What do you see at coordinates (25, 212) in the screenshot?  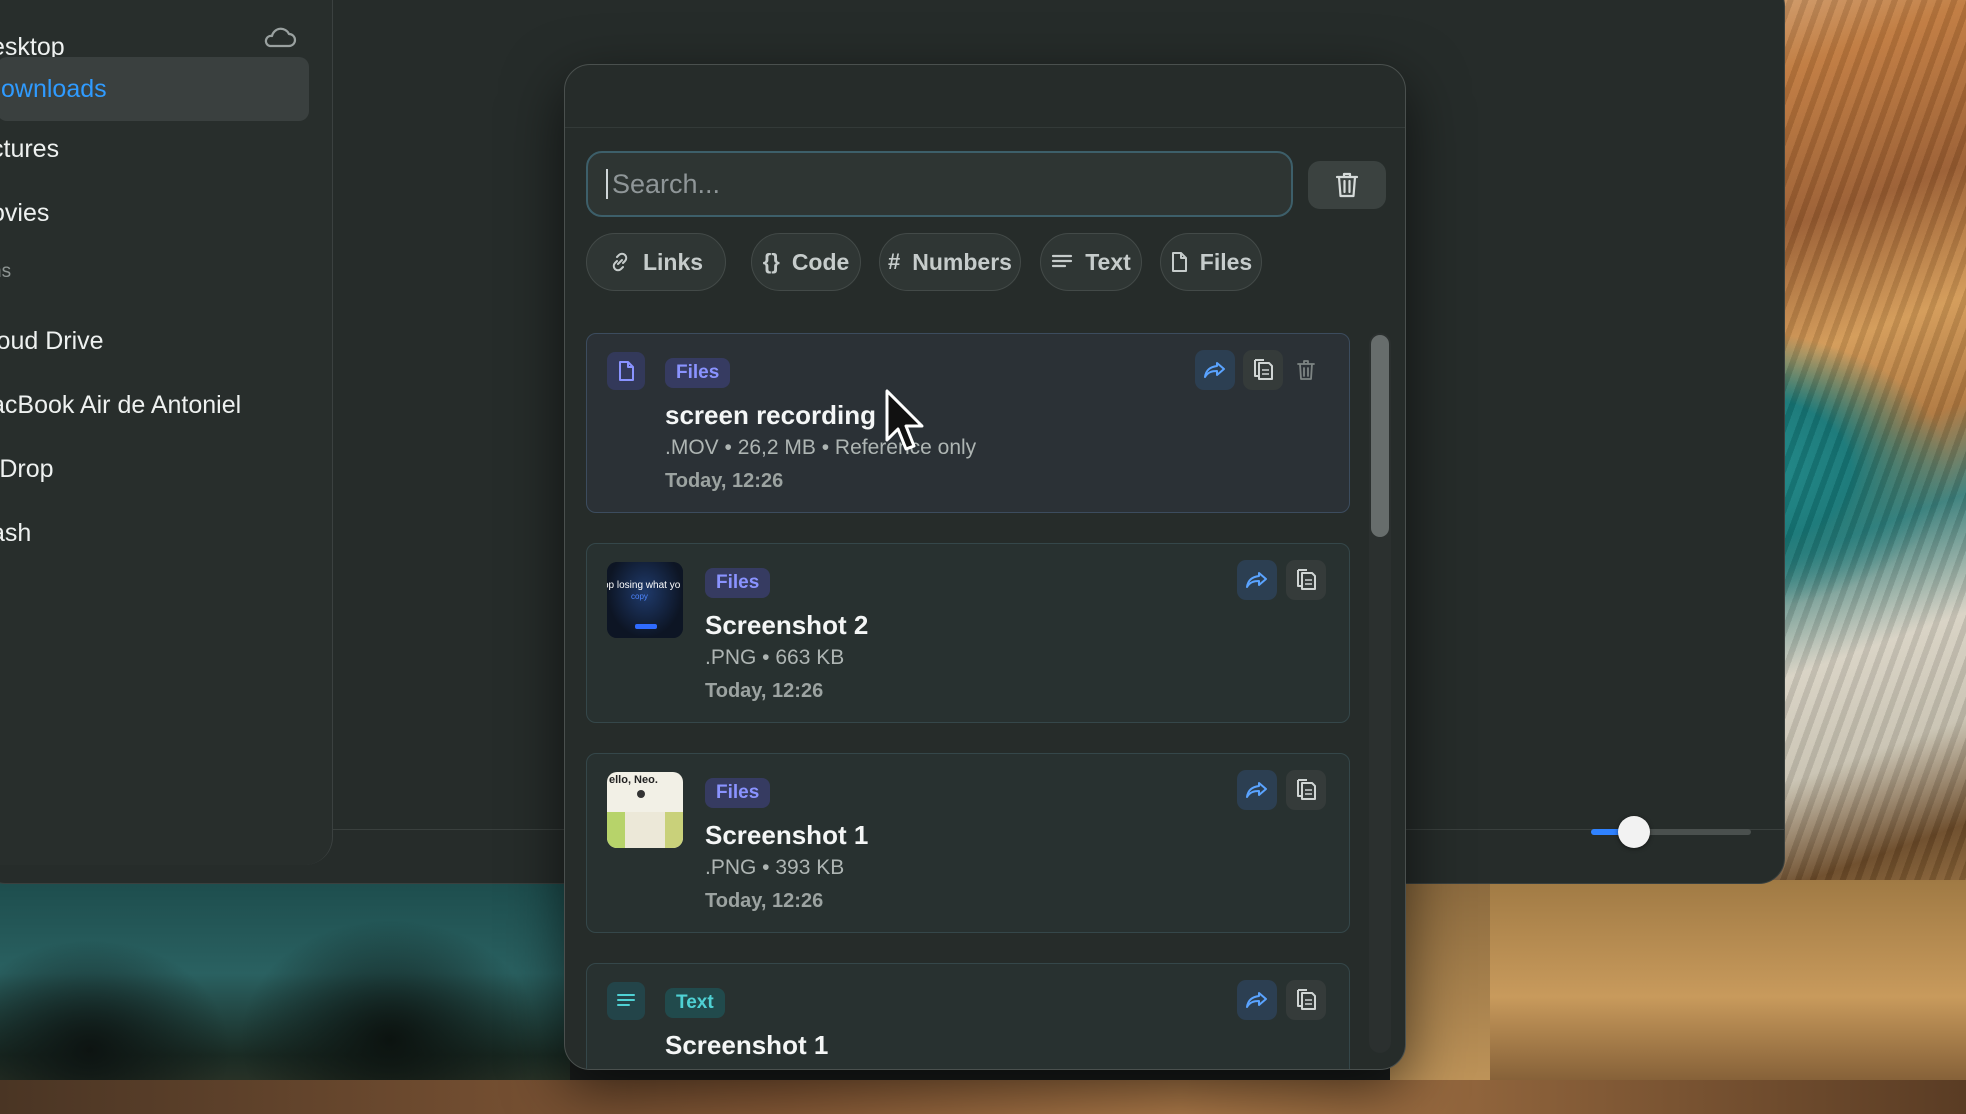 I see `sidebar-item-label: ovies` at bounding box center [25, 212].